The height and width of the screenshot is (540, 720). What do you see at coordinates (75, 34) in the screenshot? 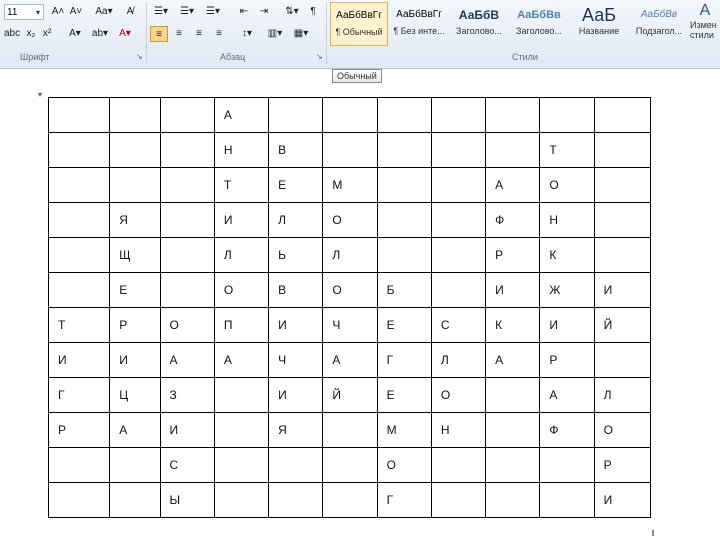
I see `text-effects-button: A▾` at bounding box center [75, 34].